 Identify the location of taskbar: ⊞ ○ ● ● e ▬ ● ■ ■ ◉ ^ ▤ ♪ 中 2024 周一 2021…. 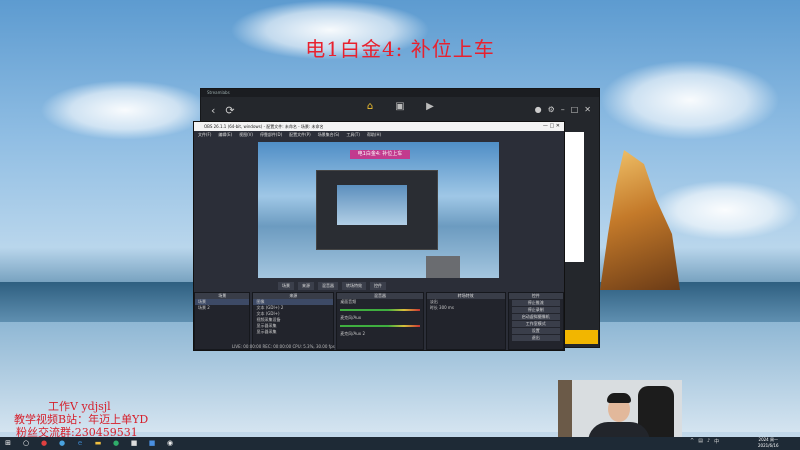
(400, 443).